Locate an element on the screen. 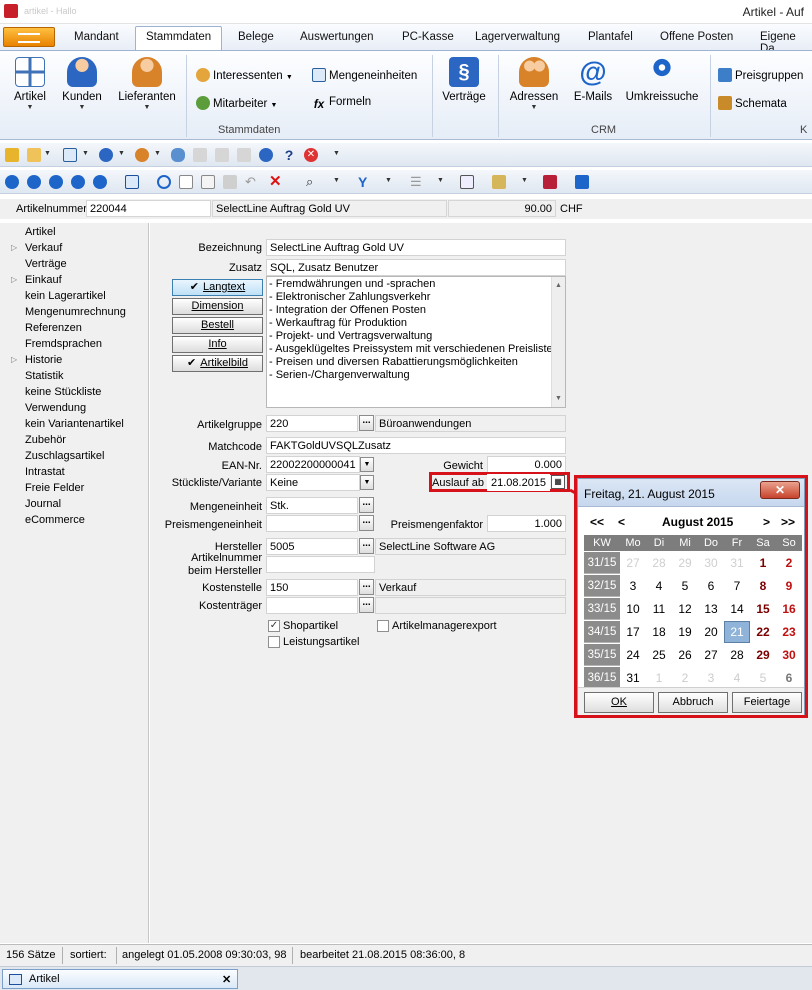 Image resolution: width=812 pixels, height=990 pixels. sidebar-item-fremdsprachen: Fremdsprachen is located at coordinates (63, 344).